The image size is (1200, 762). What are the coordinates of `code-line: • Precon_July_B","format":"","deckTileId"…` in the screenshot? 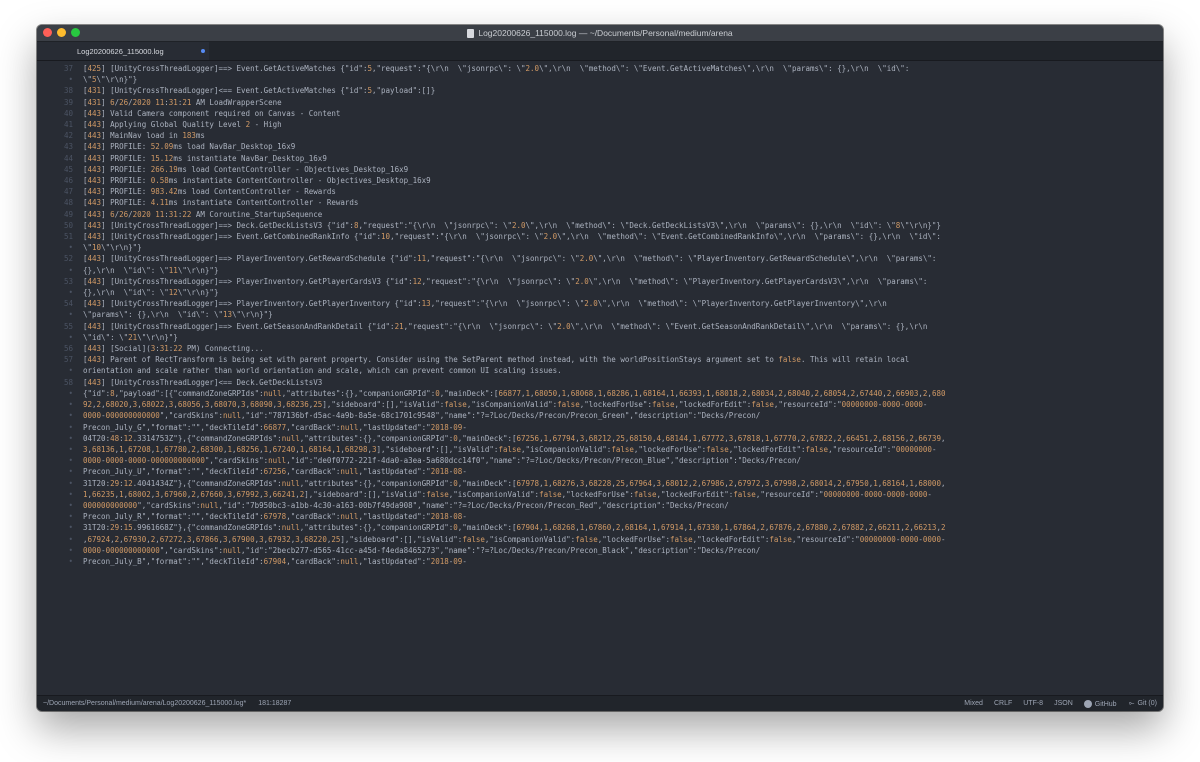 It's located at (600, 561).